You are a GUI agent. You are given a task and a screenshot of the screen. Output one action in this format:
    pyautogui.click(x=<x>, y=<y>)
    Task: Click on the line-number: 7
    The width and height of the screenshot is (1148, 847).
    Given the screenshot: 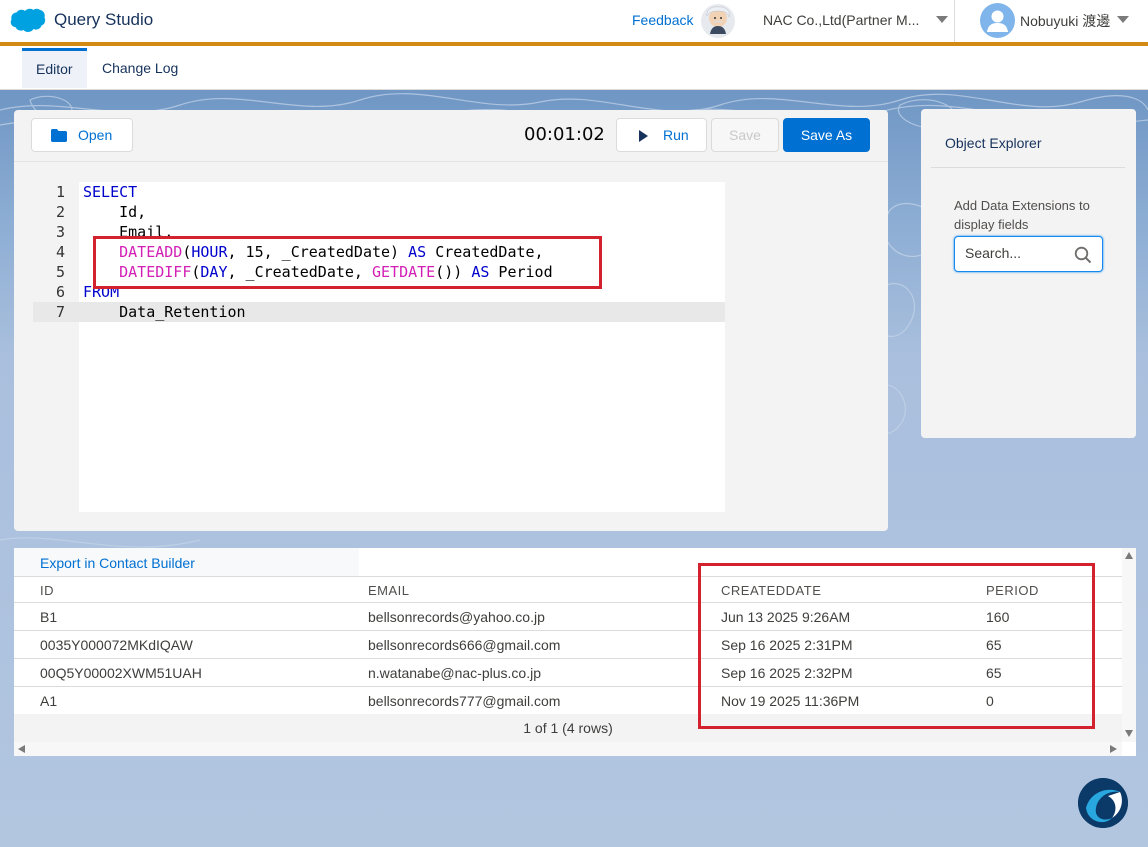 What is the action you would take?
    pyautogui.click(x=60, y=312)
    